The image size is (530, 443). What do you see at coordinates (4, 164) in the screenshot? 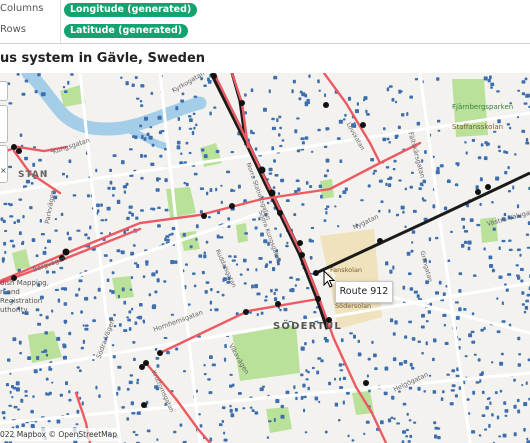
I see `map-pan-control` at bounding box center [4, 164].